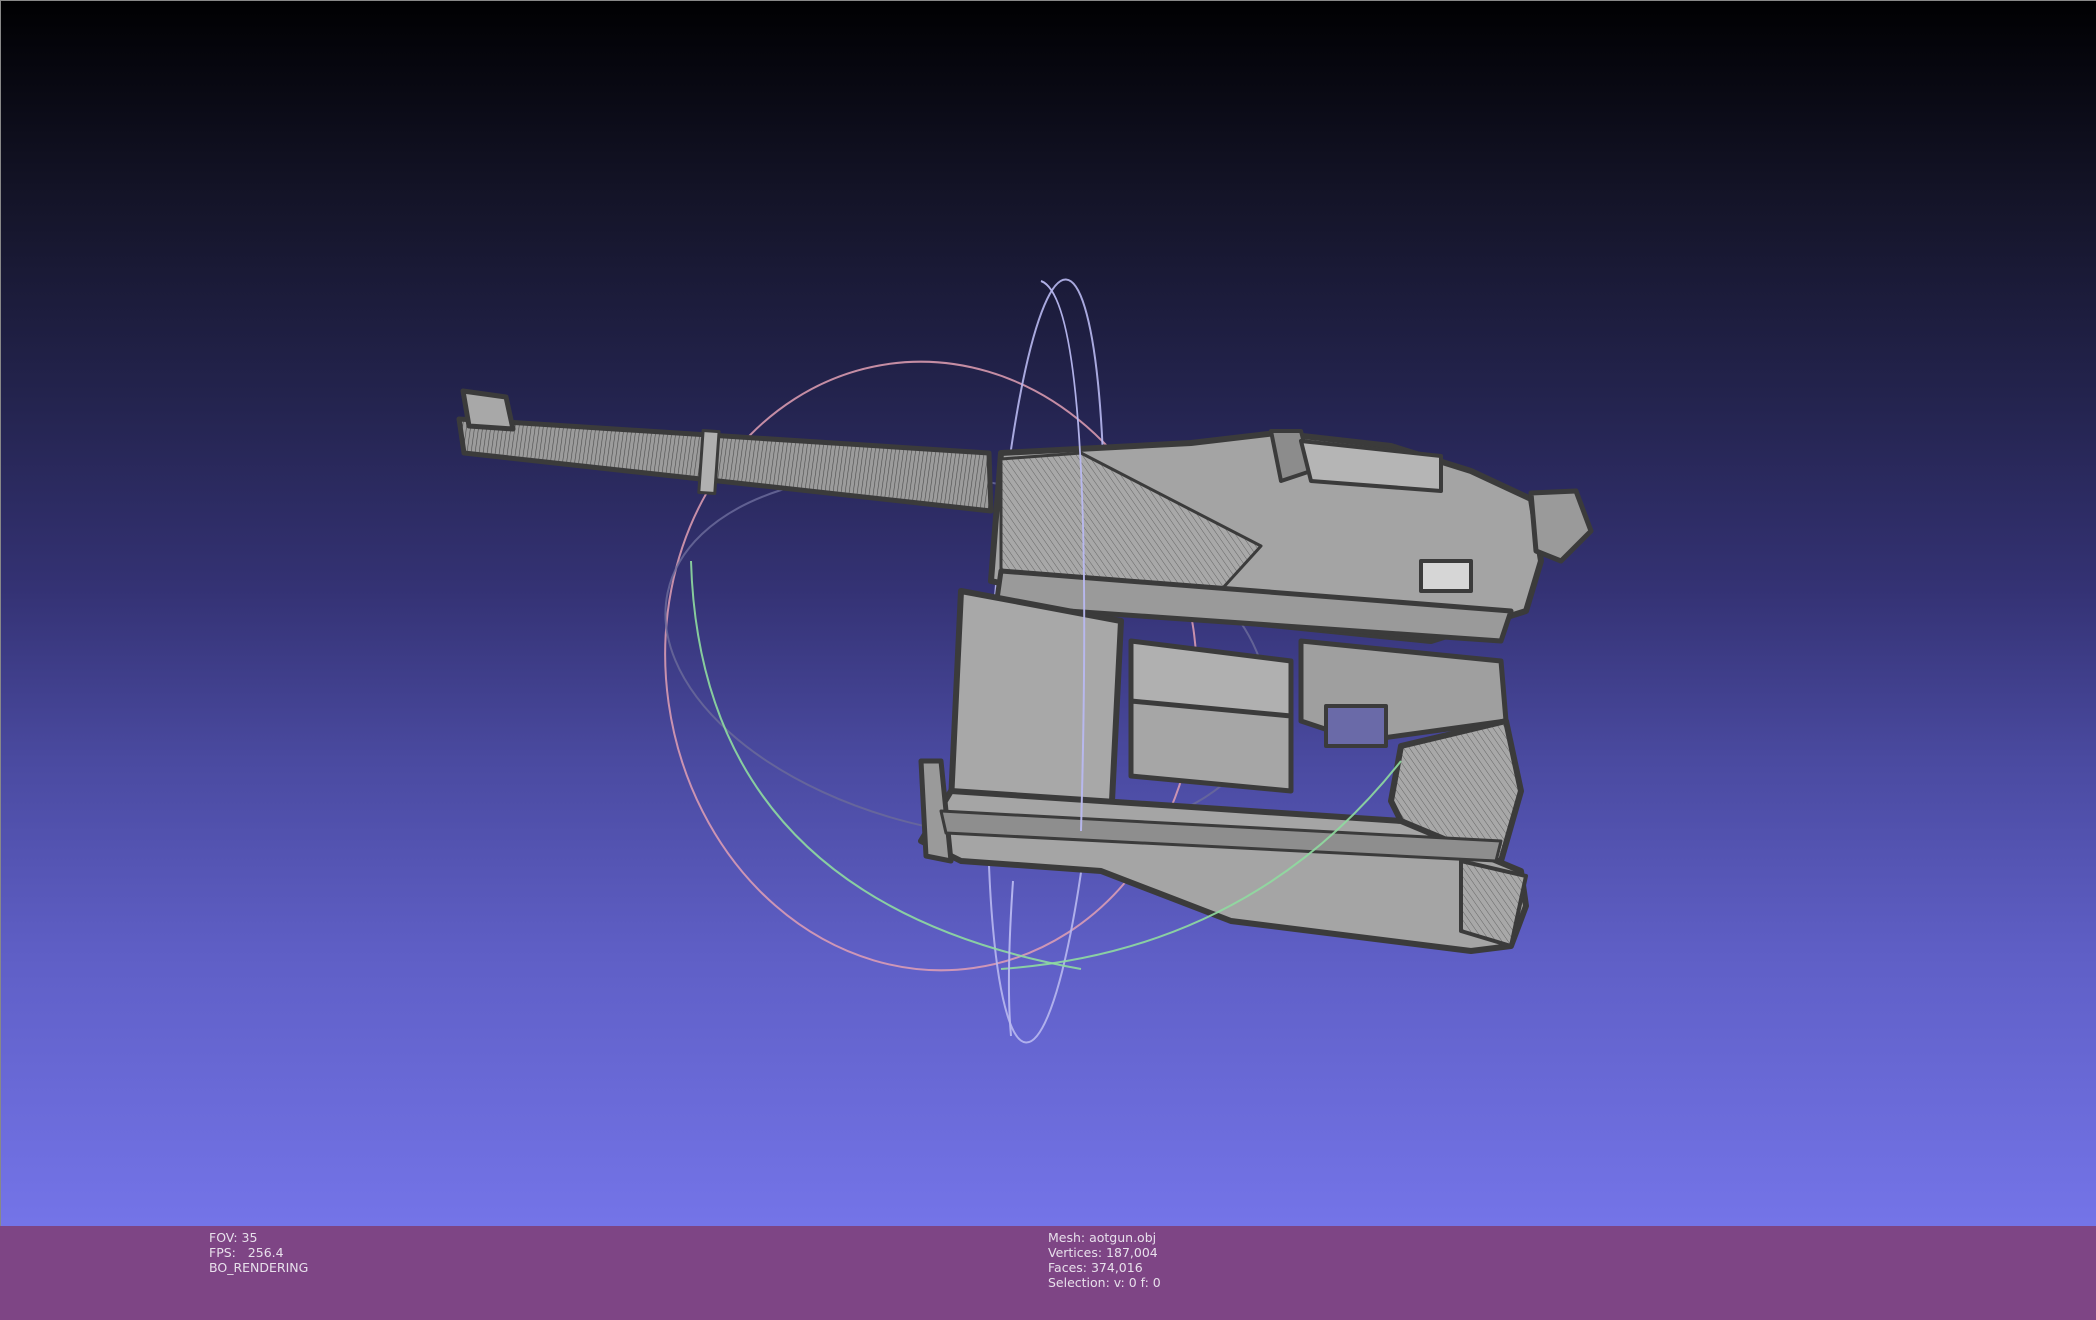 Image resolution: width=2096 pixels, height=1320 pixels. What do you see at coordinates (1102, 1237) in the screenshot?
I see `mesh-name-readout: Mesh: aotgun.obj` at bounding box center [1102, 1237].